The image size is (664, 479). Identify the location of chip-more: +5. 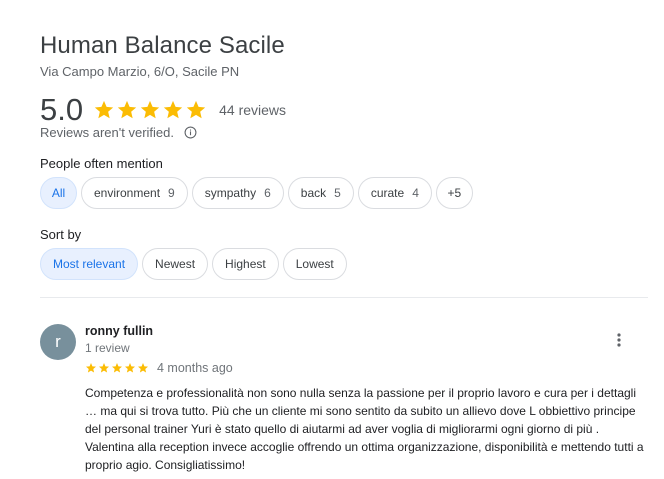
(454, 193).